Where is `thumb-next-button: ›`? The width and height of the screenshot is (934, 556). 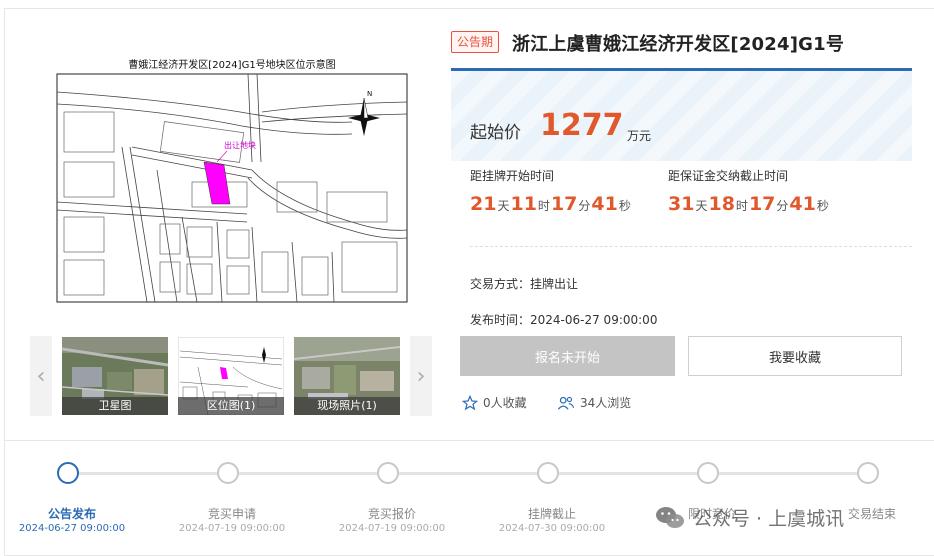 thumb-next-button: › is located at coordinates (421, 376).